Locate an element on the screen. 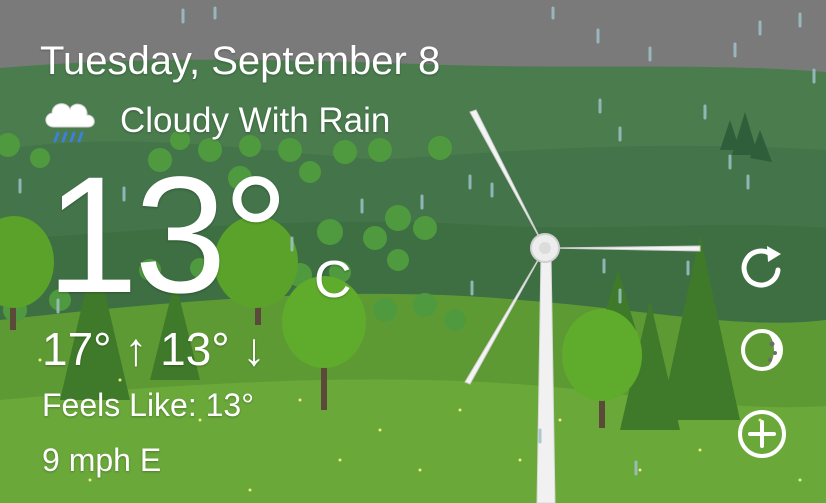  refresh-icon is located at coordinates (761, 267).